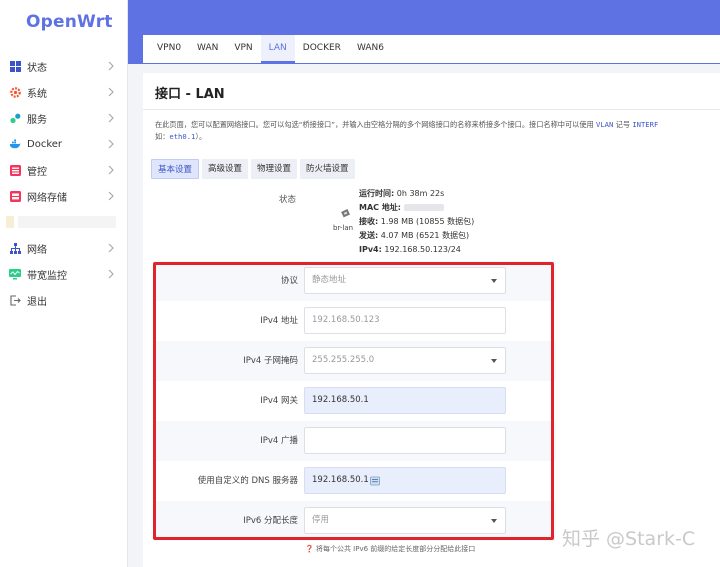  I want to click on network-icon, so click(15, 248).